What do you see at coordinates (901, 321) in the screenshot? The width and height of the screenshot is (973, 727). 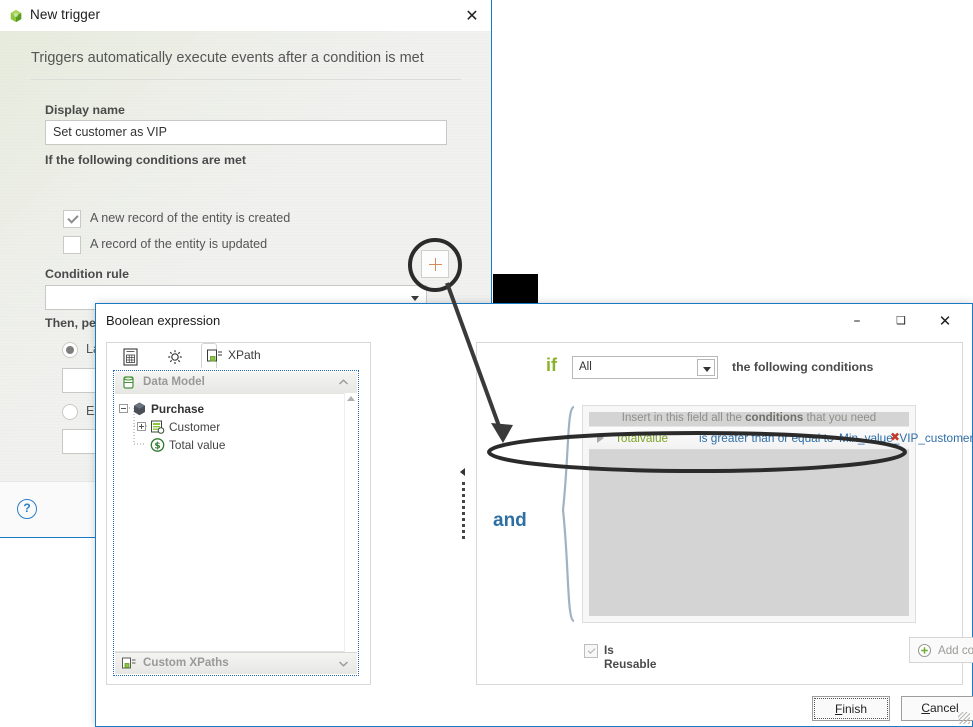 I see `maximize-icon: ❑` at bounding box center [901, 321].